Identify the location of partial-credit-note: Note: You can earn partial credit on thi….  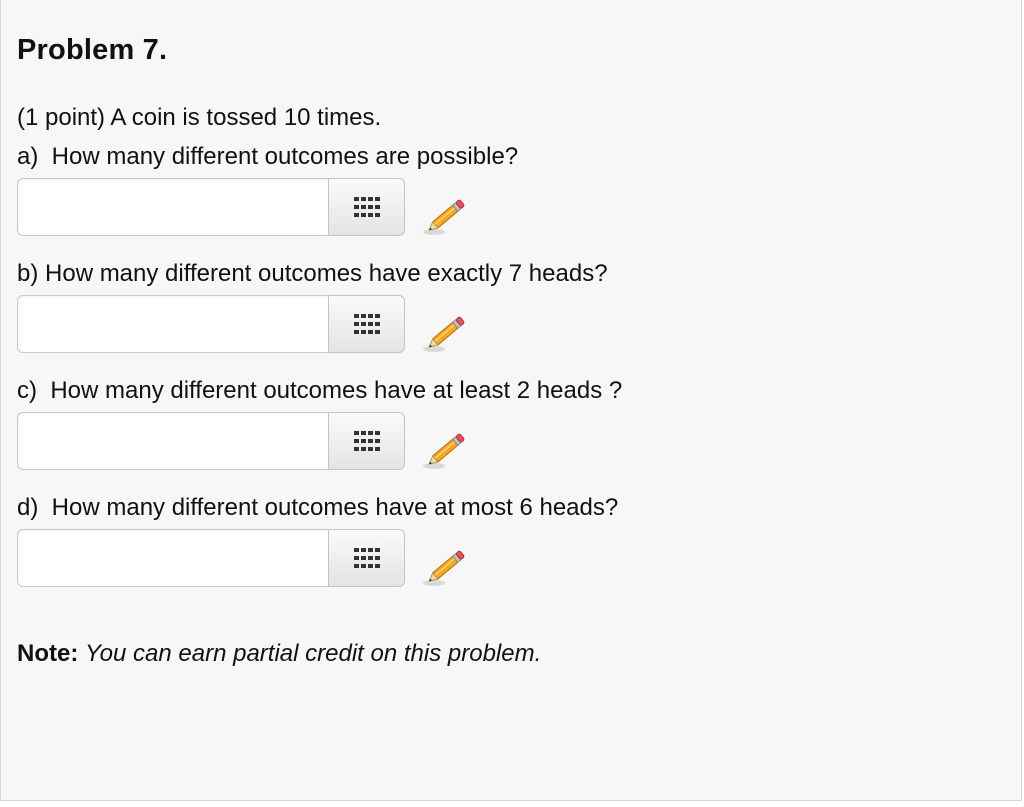
(279, 654).